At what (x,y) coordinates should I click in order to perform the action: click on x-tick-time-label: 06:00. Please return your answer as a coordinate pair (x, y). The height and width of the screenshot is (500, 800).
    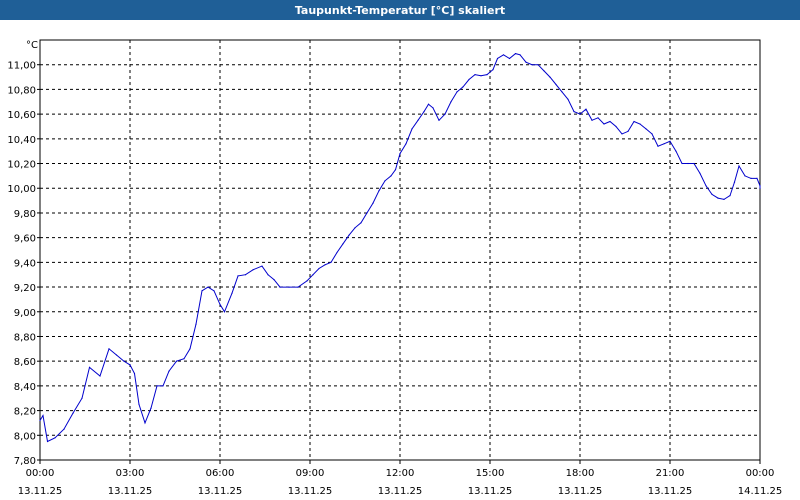
    Looking at the image, I should click on (220, 473).